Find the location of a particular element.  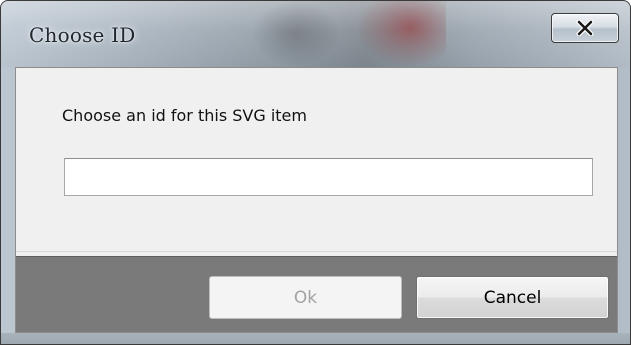

id-input is located at coordinates (328, 177).